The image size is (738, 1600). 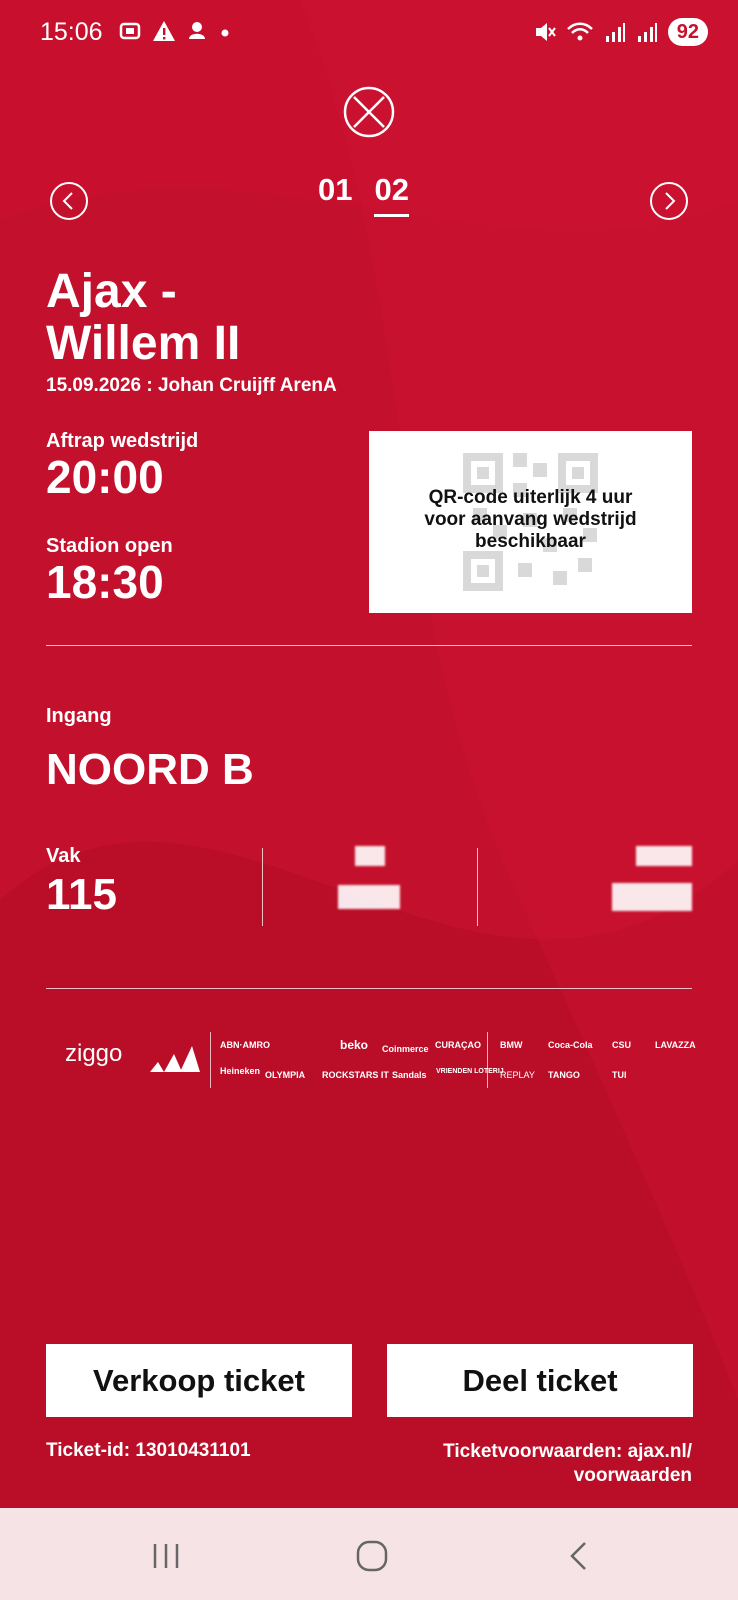 I want to click on dot-icon, so click(x=225, y=33).